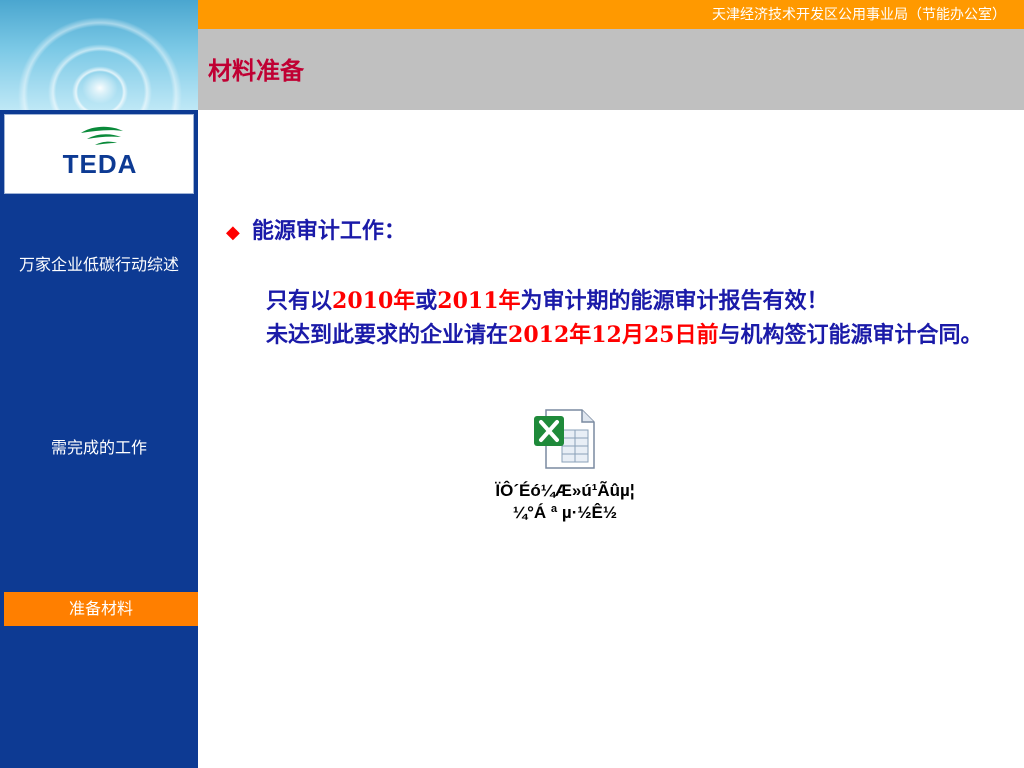  I want to click on object-label-line1: ÏÔ´Éó¼Æ»ú¹Ãûµ¦, so click(565, 490).